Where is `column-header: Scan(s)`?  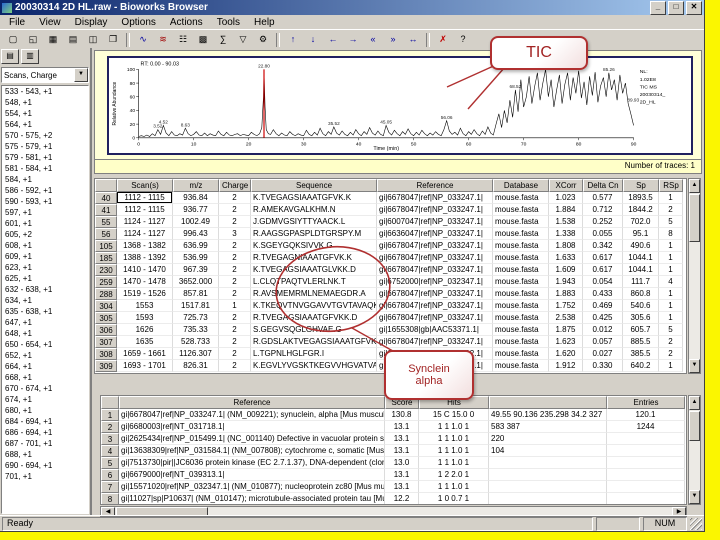
column-header: Scan(s) is located at coordinates (145, 185).